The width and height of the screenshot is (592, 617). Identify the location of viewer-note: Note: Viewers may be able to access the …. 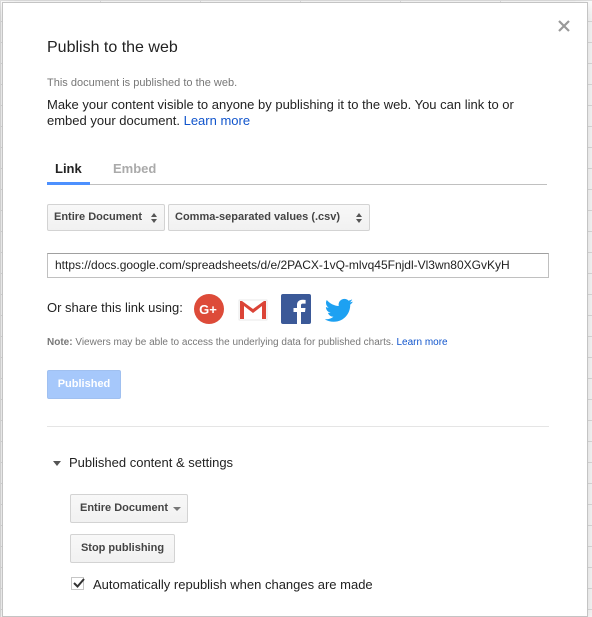
(247, 342).